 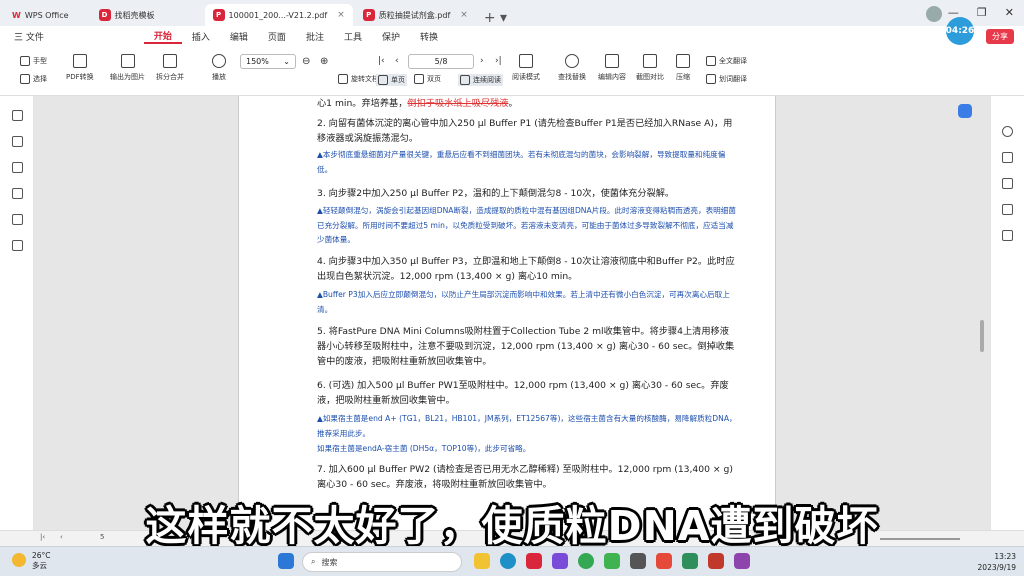 I want to click on compress-icon, so click(x=683, y=61).